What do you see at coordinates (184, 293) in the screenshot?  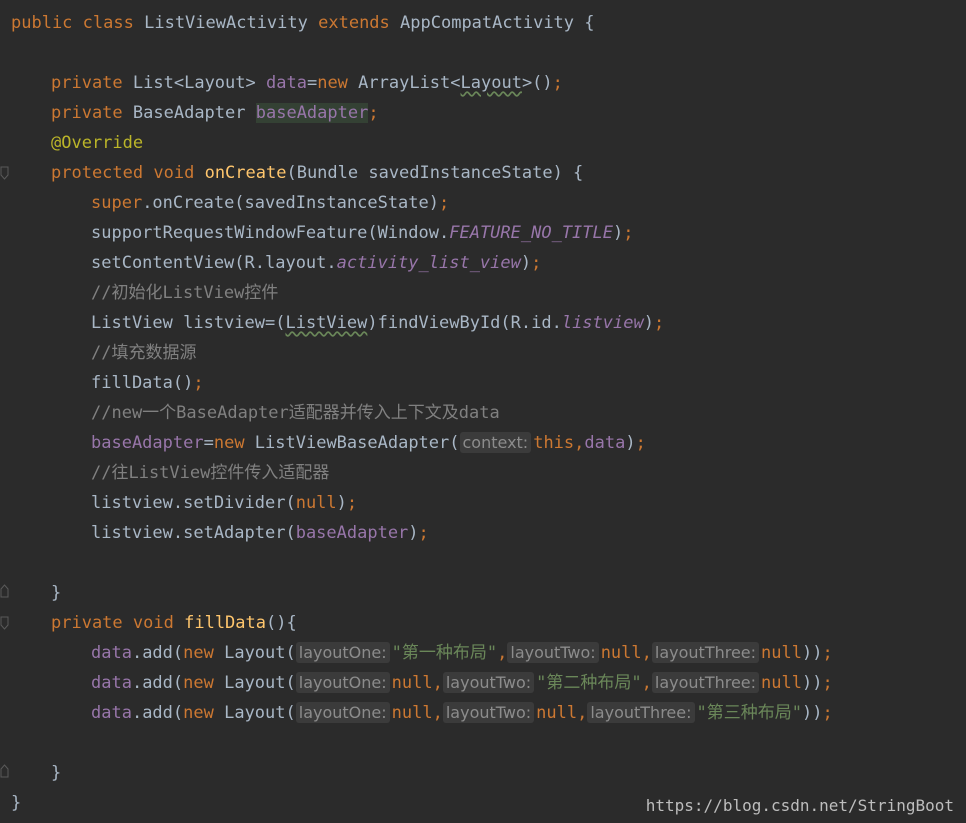 I see `code-line: //初始化ListView控件` at bounding box center [184, 293].